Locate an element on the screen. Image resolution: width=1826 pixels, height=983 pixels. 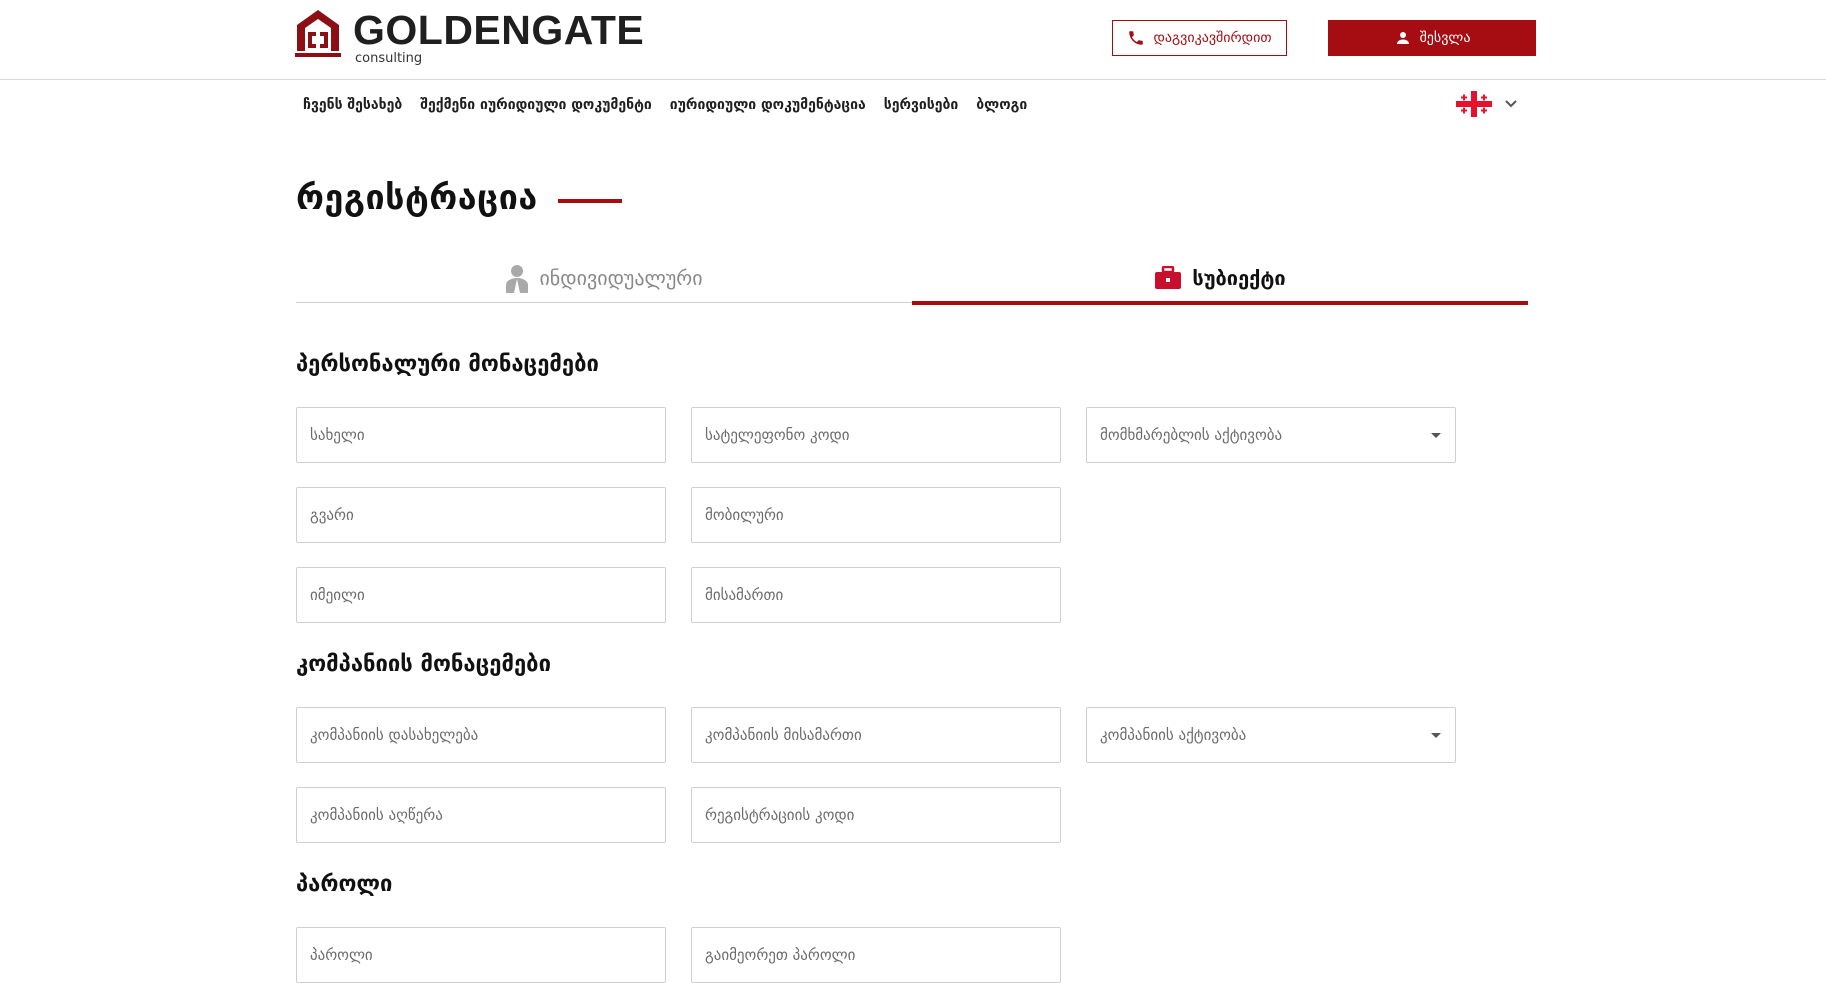
first-name-field is located at coordinates (481, 435).